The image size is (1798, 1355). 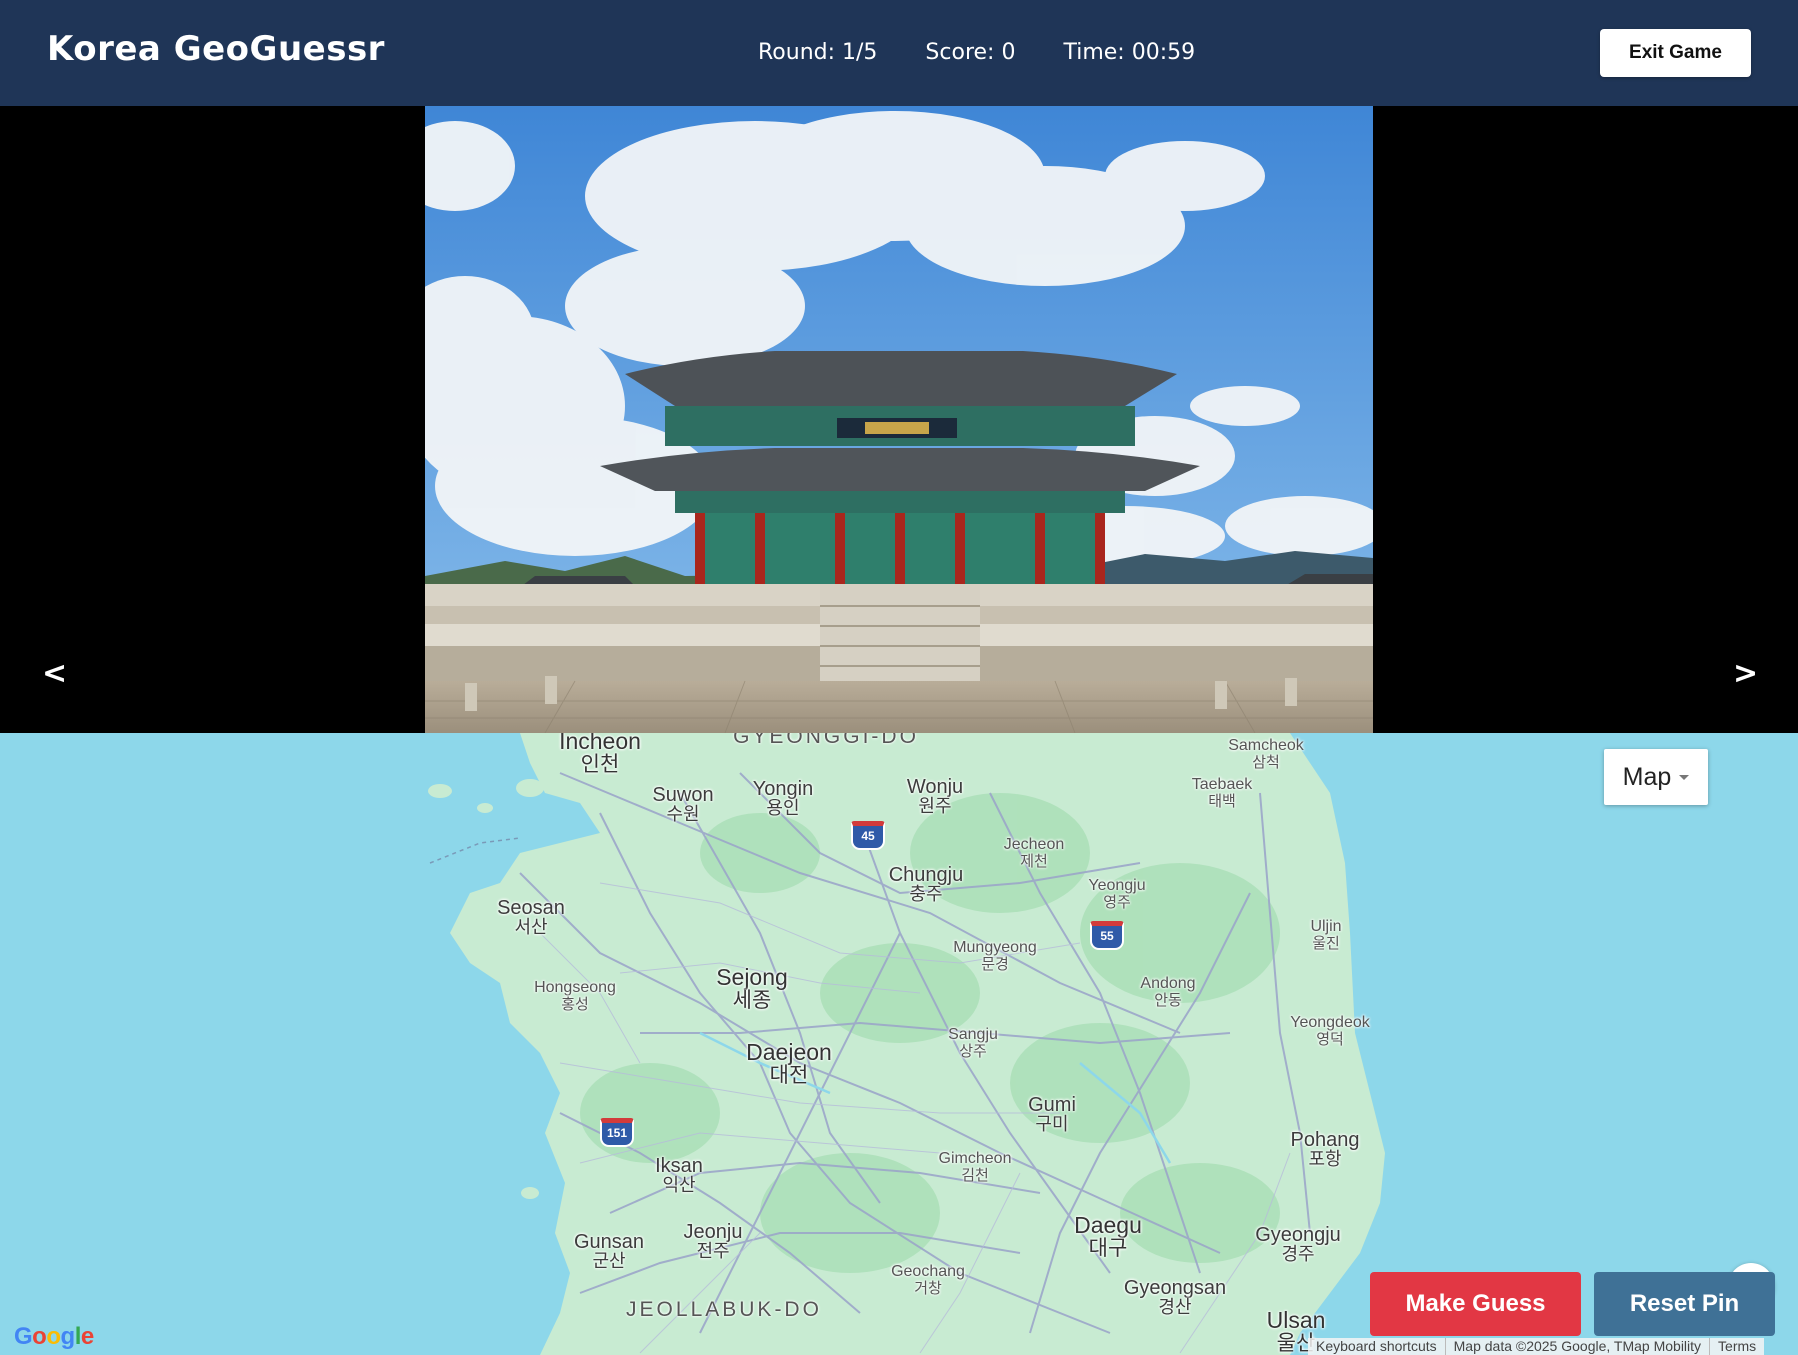 I want to click on region-label-gyeonggi: GYEONGGI-DO, so click(x=826, y=740).